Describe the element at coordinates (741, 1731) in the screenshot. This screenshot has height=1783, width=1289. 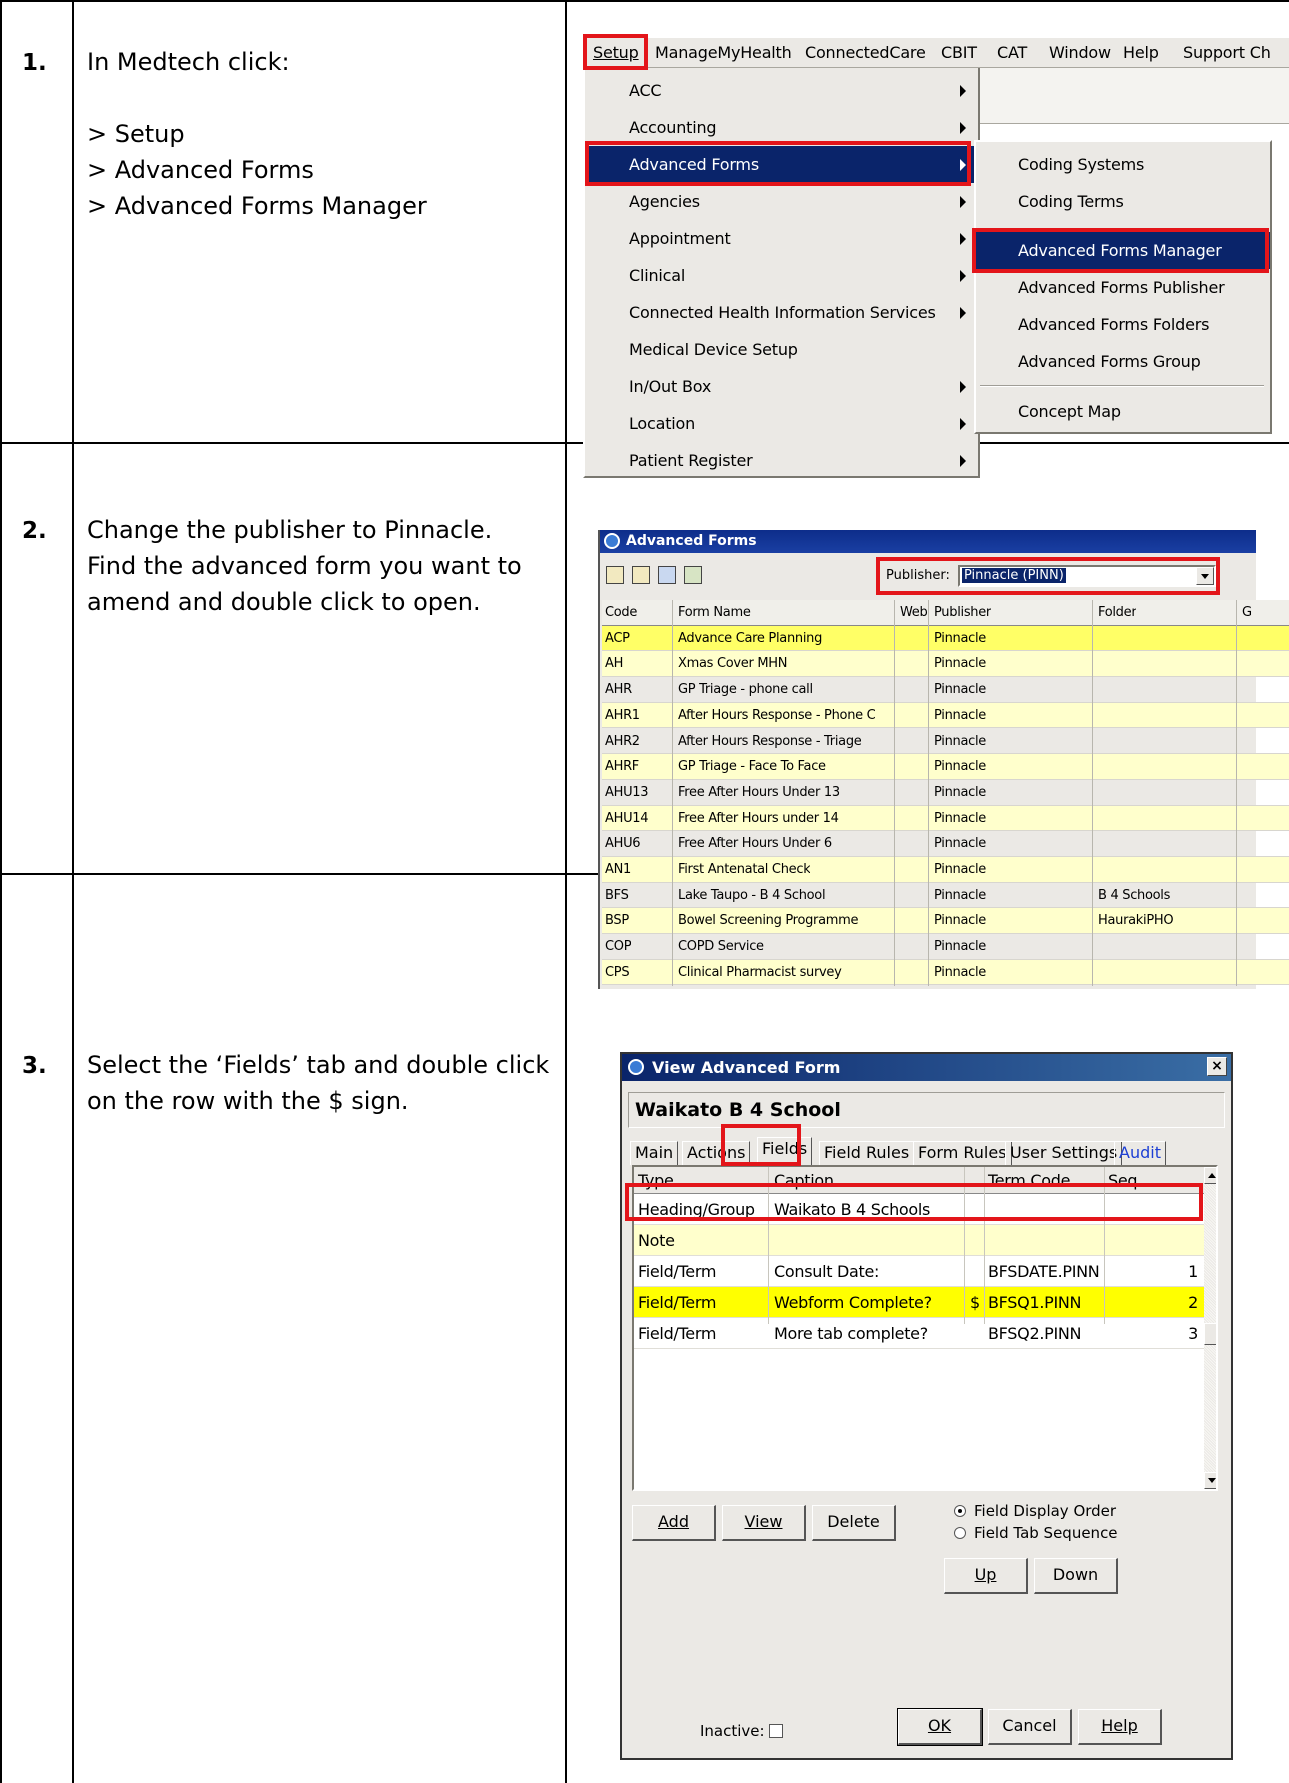
I see `inactive-checkbox: Inactive:` at that location.